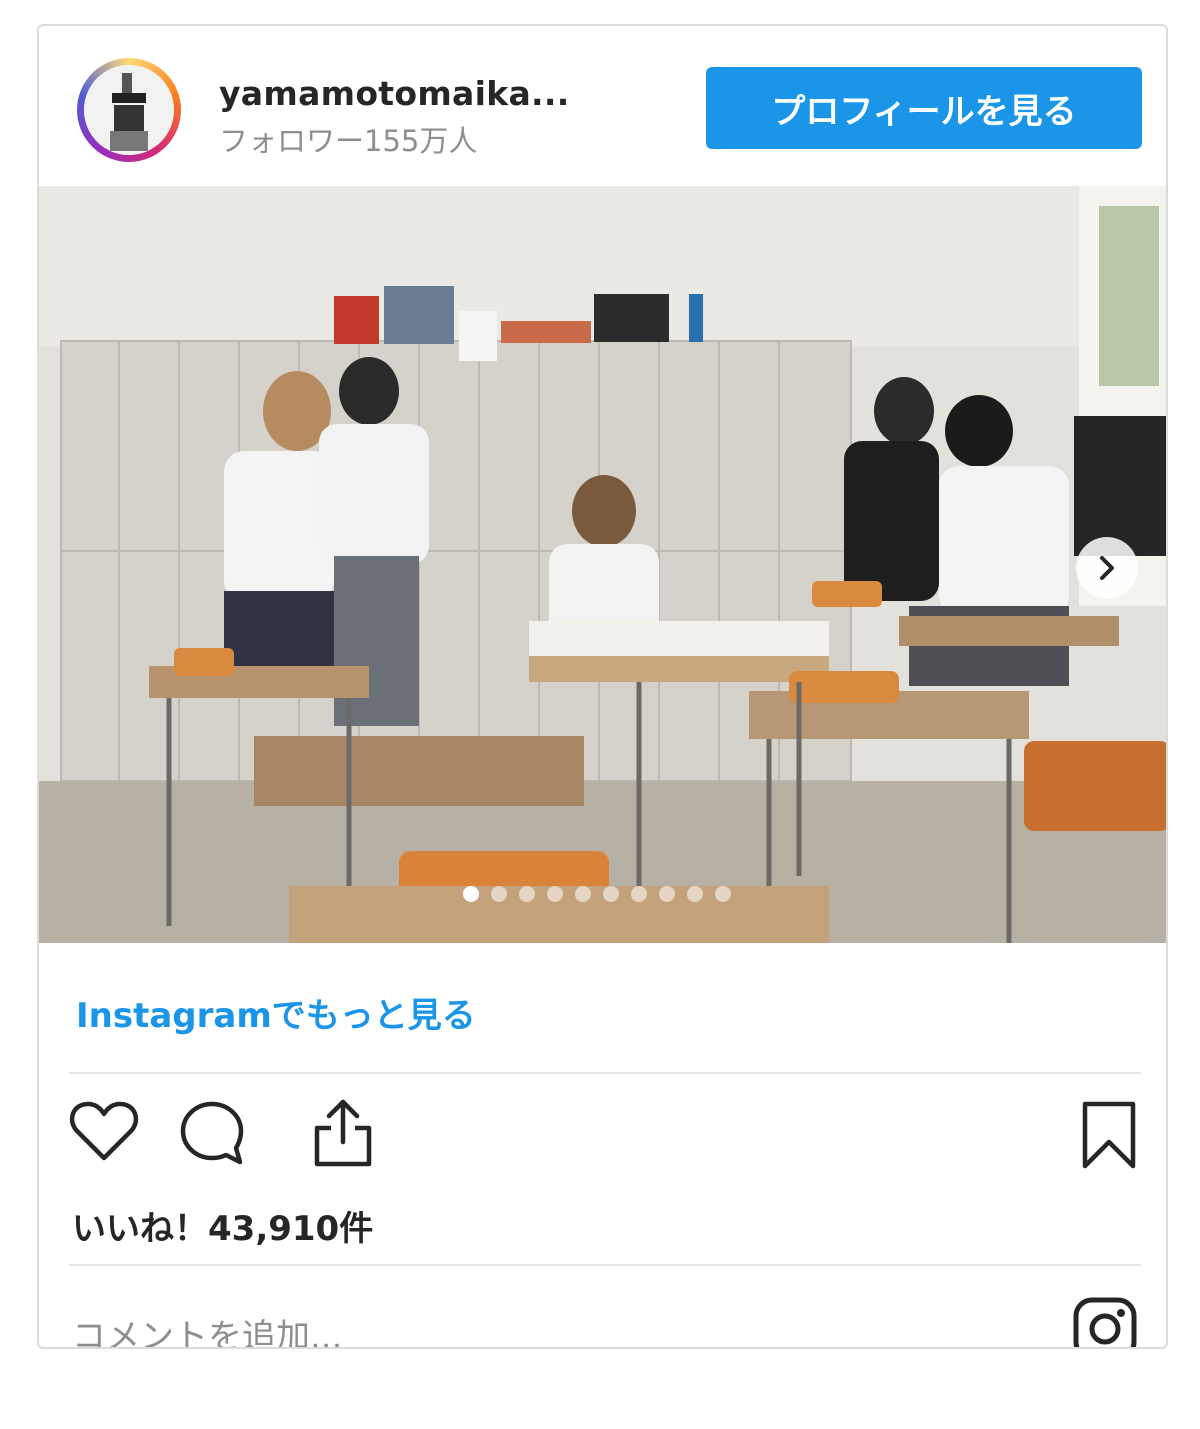 The image size is (1200, 1429). What do you see at coordinates (605, 1134) in the screenshot?
I see `action-bar` at bounding box center [605, 1134].